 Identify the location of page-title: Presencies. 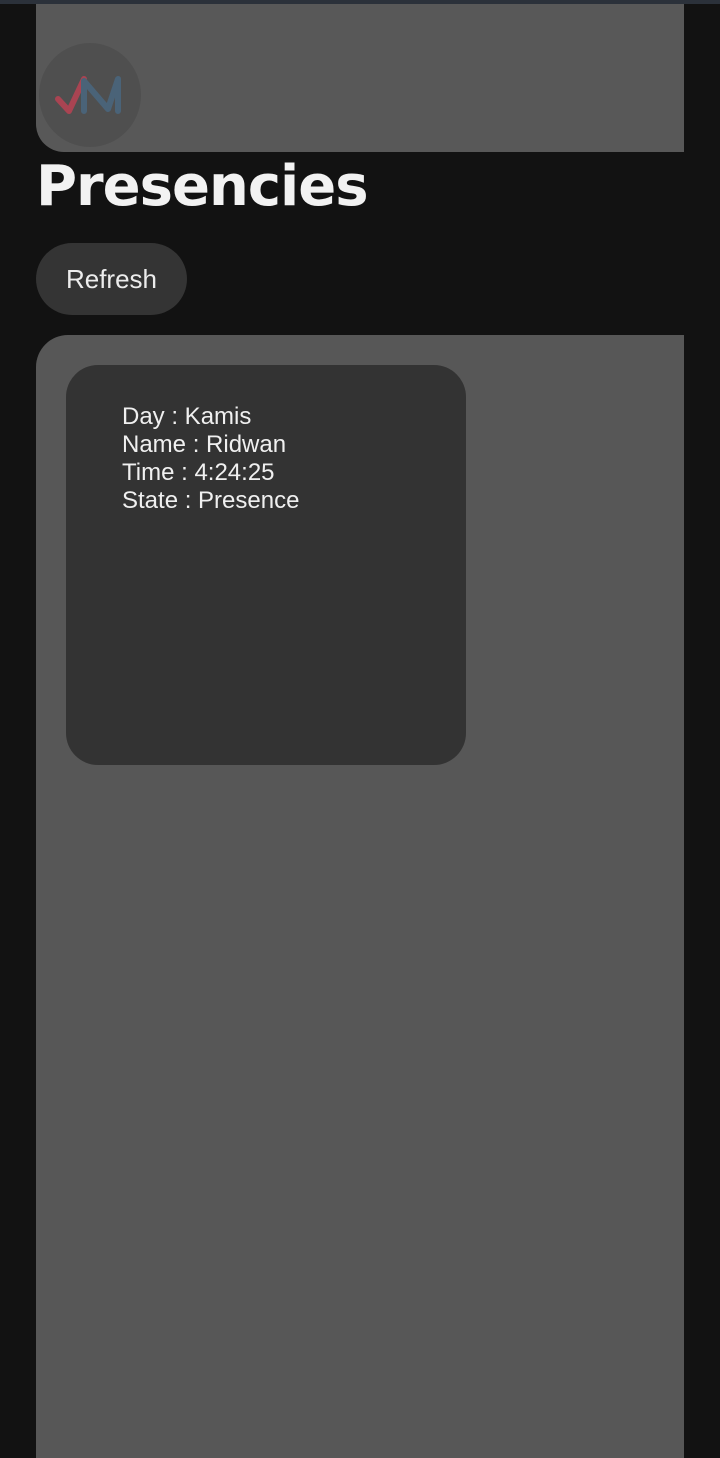
(202, 186).